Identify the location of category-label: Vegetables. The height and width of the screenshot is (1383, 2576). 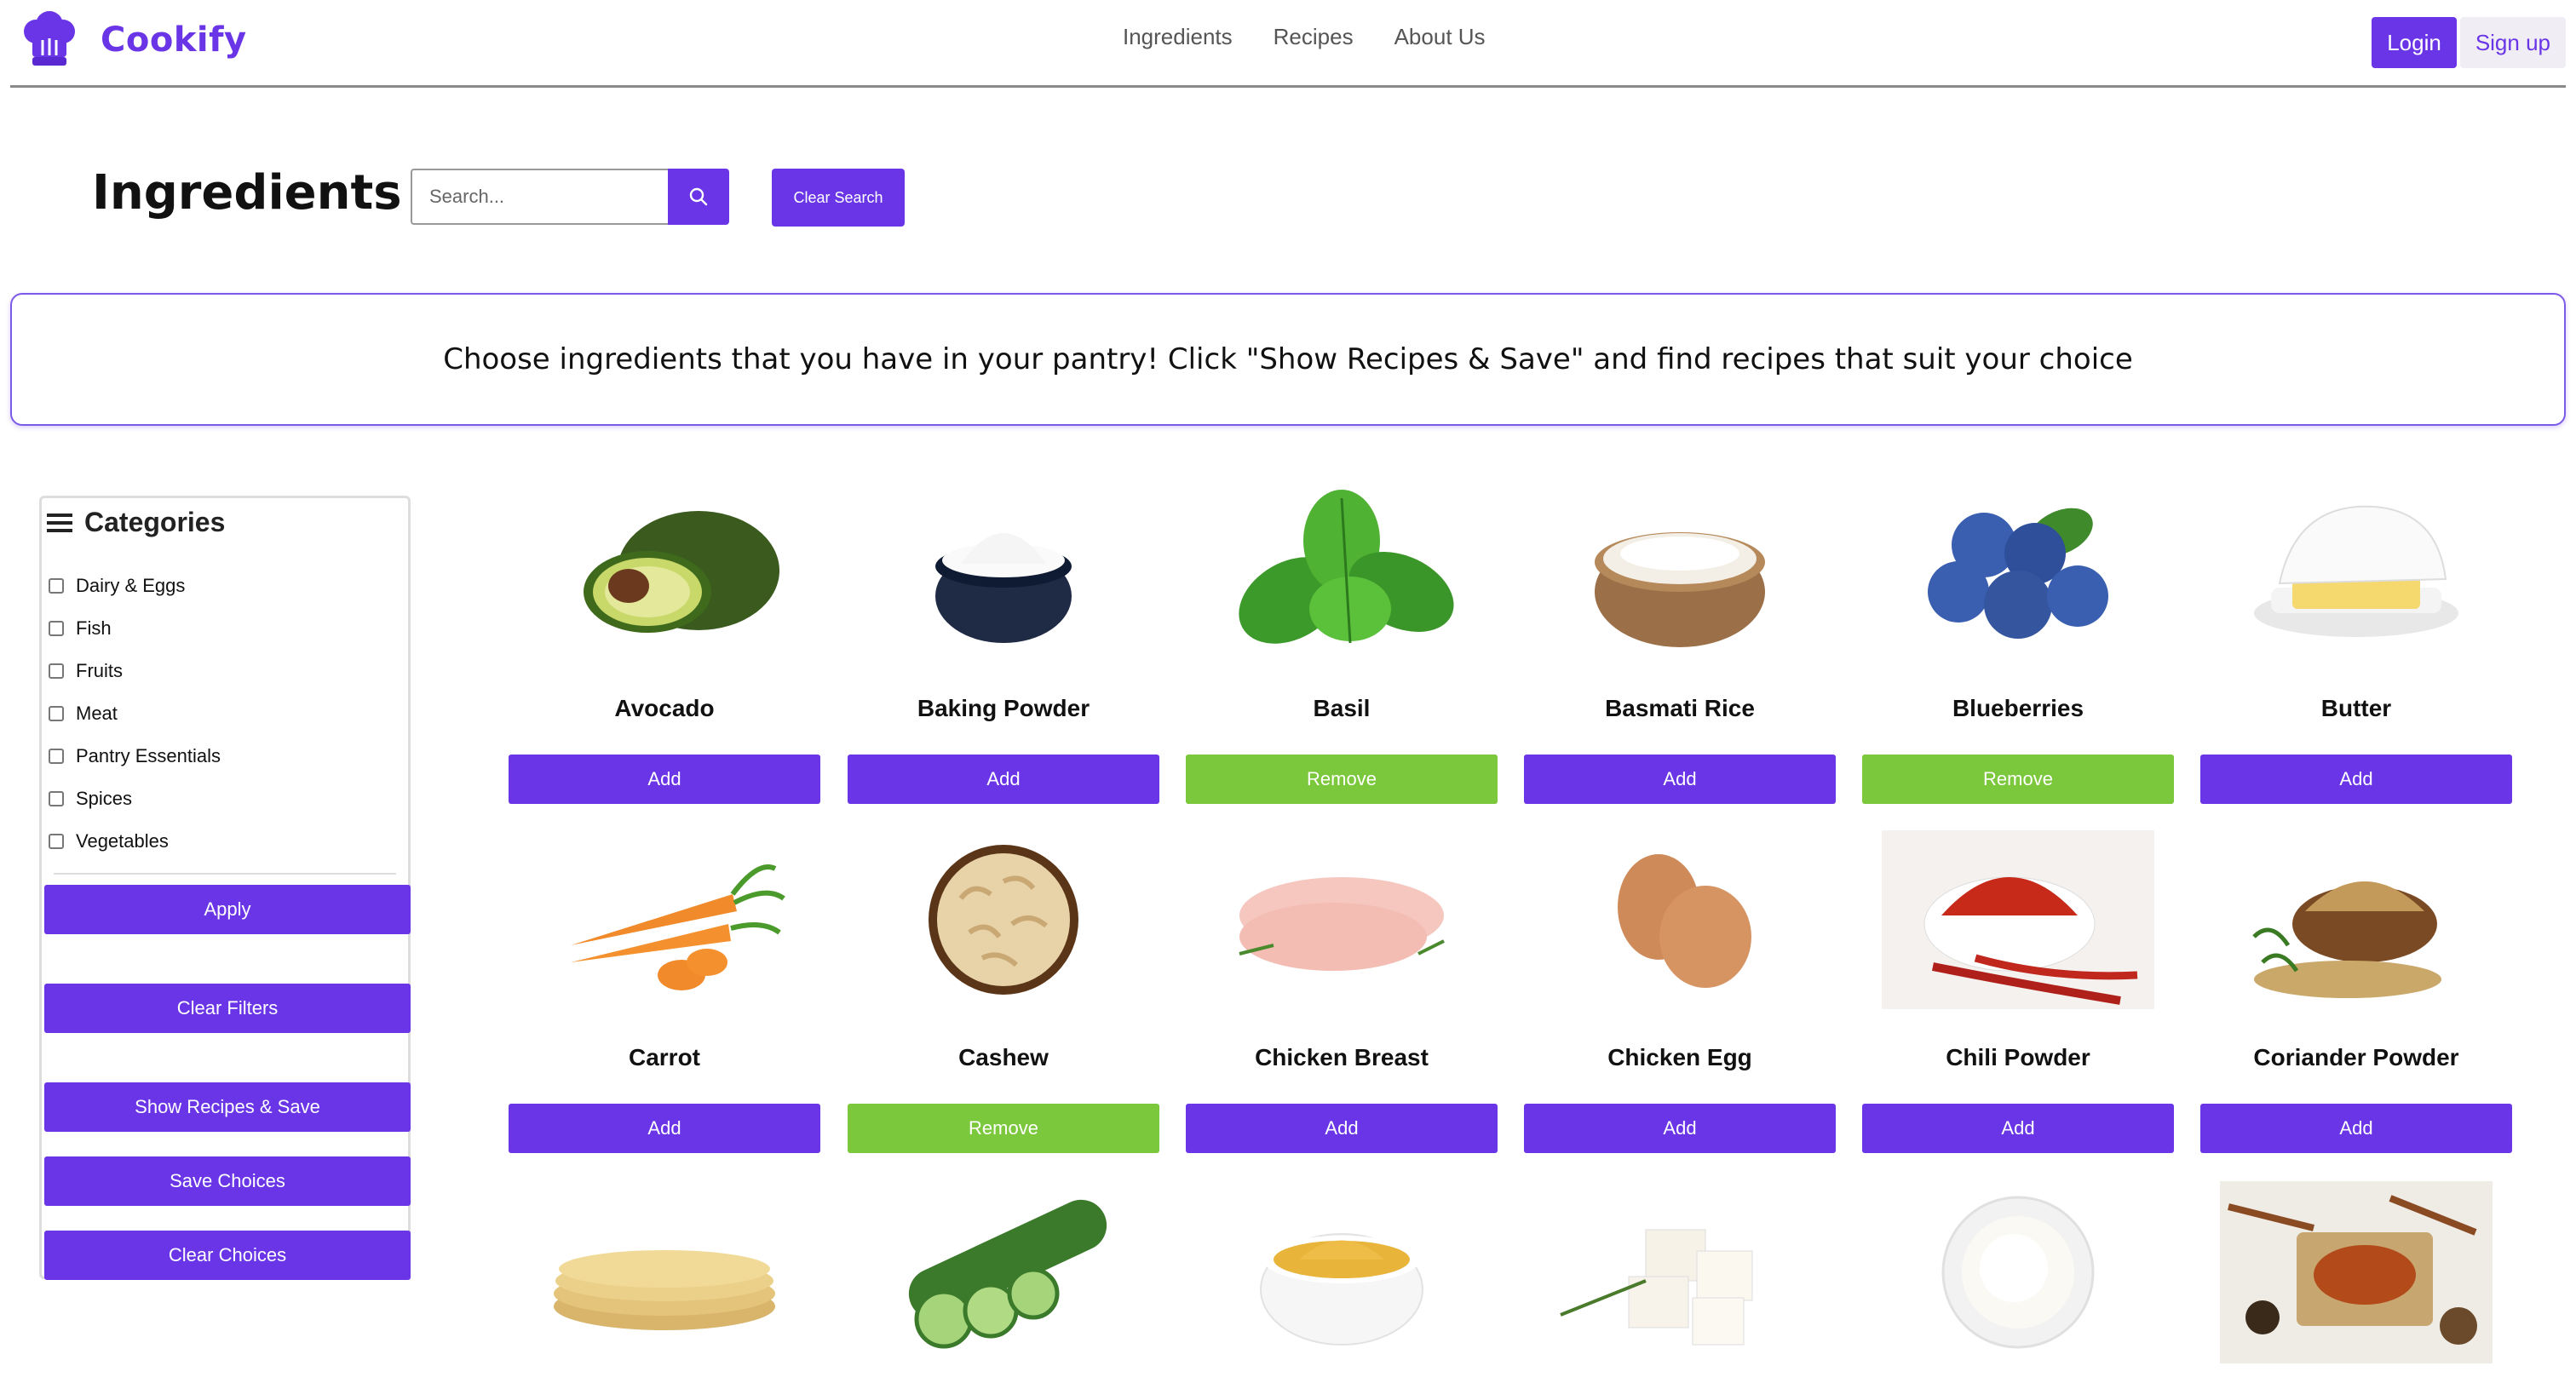
(123, 841).